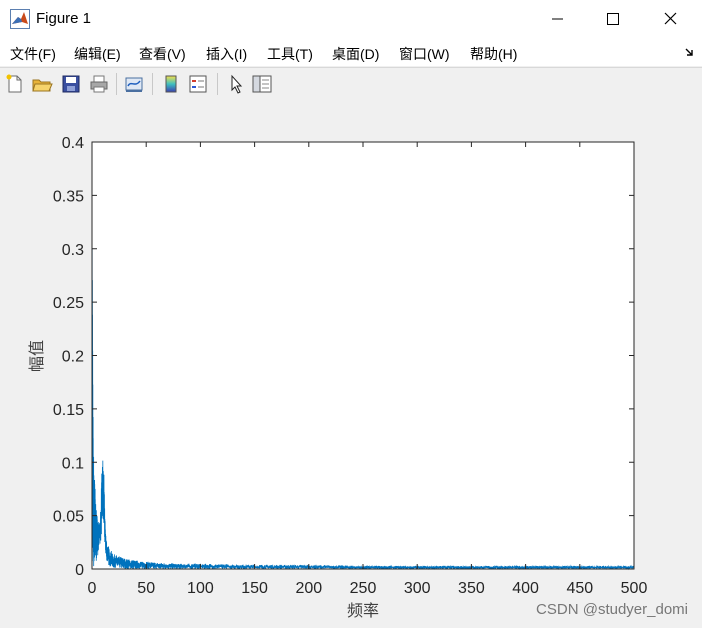 This screenshot has width=702, height=628. Describe the element at coordinates (92, 588) in the screenshot. I see `x-tick-label: 0` at that location.